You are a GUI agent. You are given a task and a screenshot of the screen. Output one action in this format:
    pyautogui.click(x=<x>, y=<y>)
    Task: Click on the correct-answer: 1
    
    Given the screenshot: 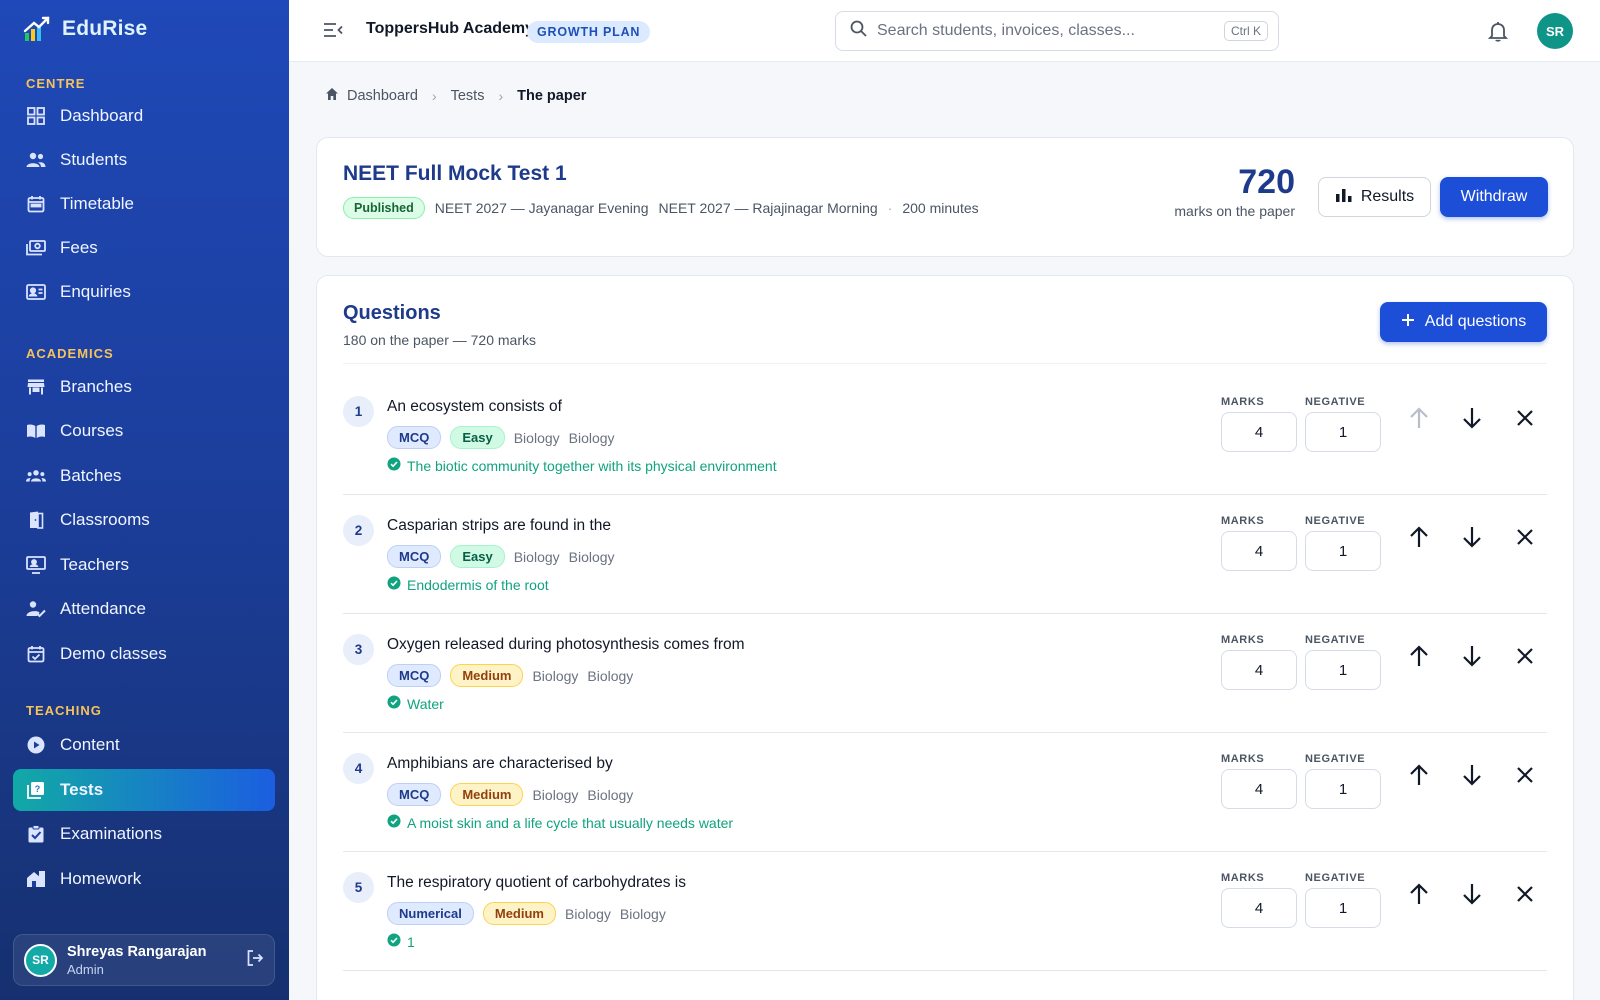 What is the action you would take?
    pyautogui.click(x=401, y=941)
    